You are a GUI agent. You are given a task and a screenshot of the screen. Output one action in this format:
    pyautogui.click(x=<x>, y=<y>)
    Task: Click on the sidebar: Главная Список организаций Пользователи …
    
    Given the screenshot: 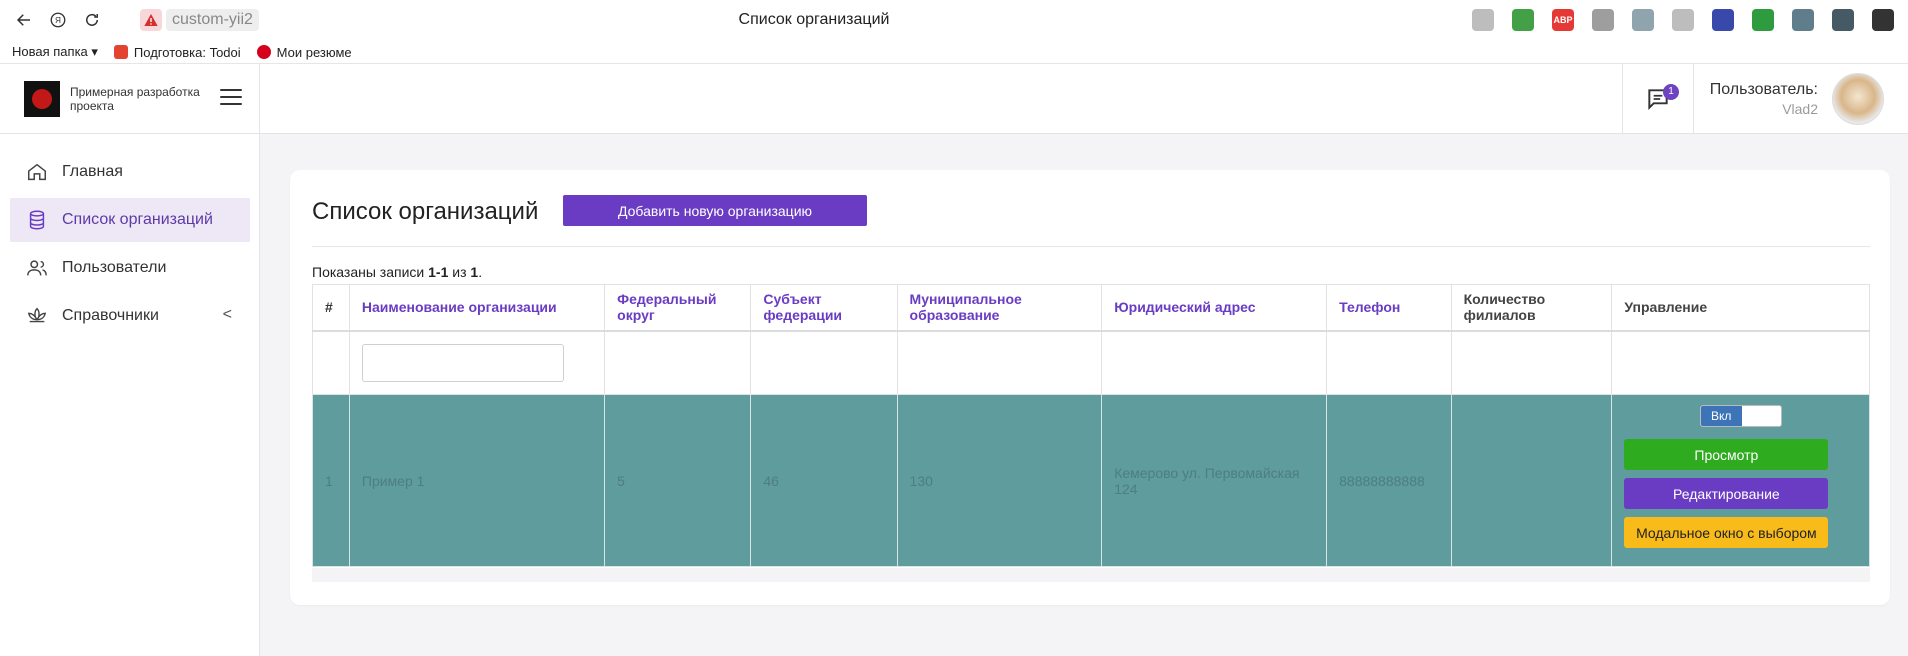 What is the action you would take?
    pyautogui.click(x=130, y=395)
    